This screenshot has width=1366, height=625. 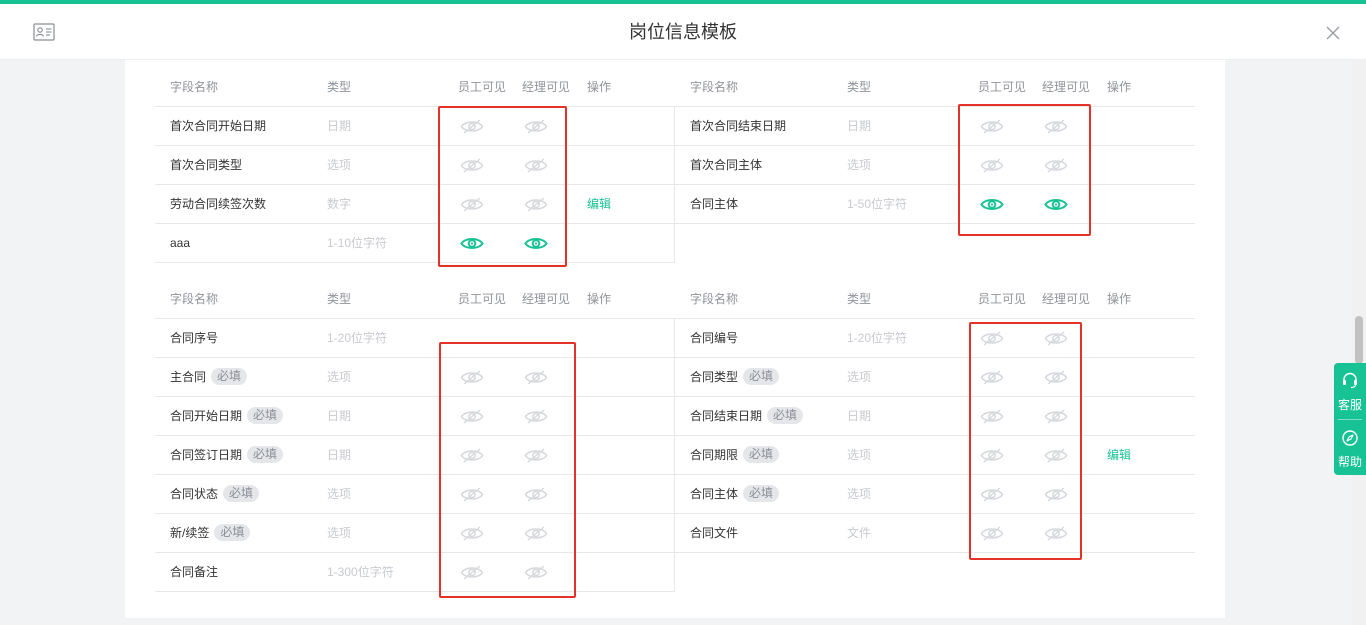 What do you see at coordinates (360, 572) in the screenshot?
I see `field-type: 1-300位字符` at bounding box center [360, 572].